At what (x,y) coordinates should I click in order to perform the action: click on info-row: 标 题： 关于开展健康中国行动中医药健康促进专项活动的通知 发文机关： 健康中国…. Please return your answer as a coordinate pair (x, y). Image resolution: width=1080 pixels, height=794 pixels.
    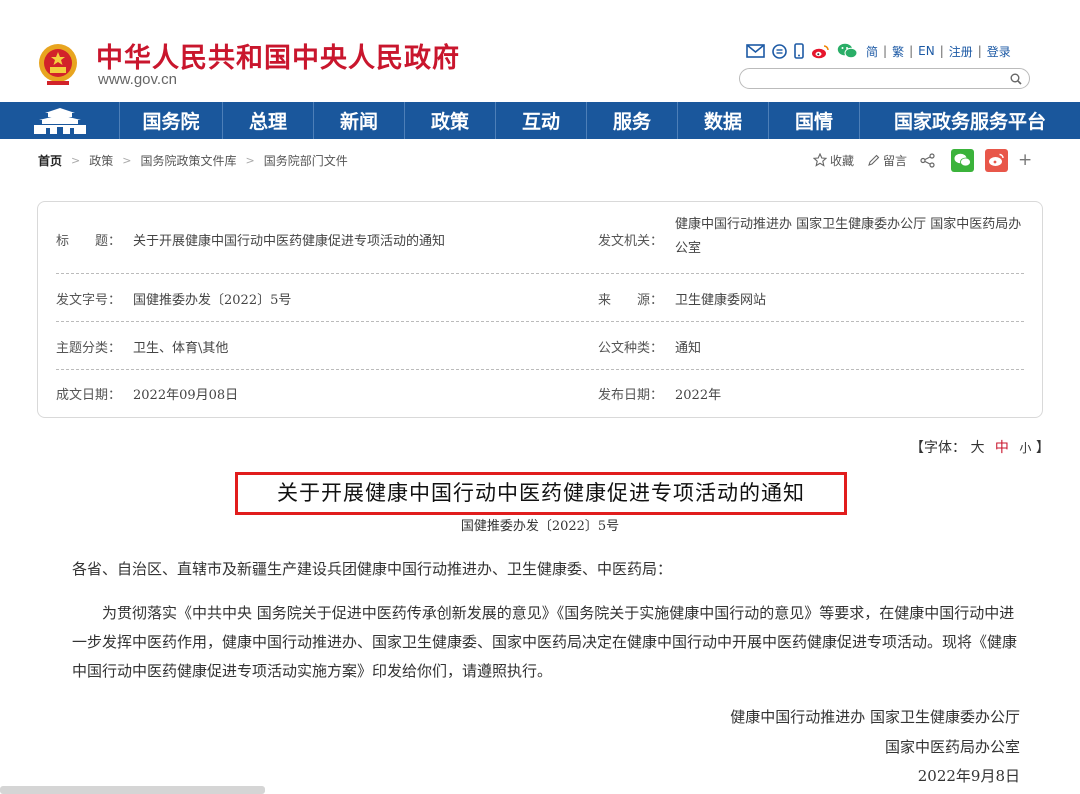
    Looking at the image, I should click on (540, 238).